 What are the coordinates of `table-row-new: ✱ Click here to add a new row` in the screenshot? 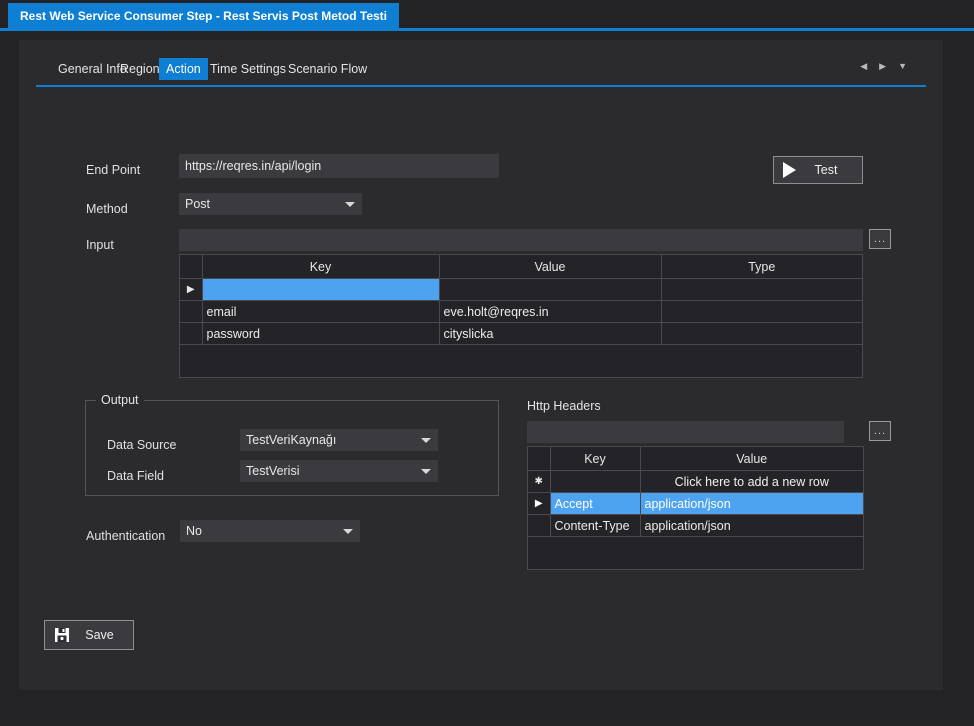 It's located at (695, 481).